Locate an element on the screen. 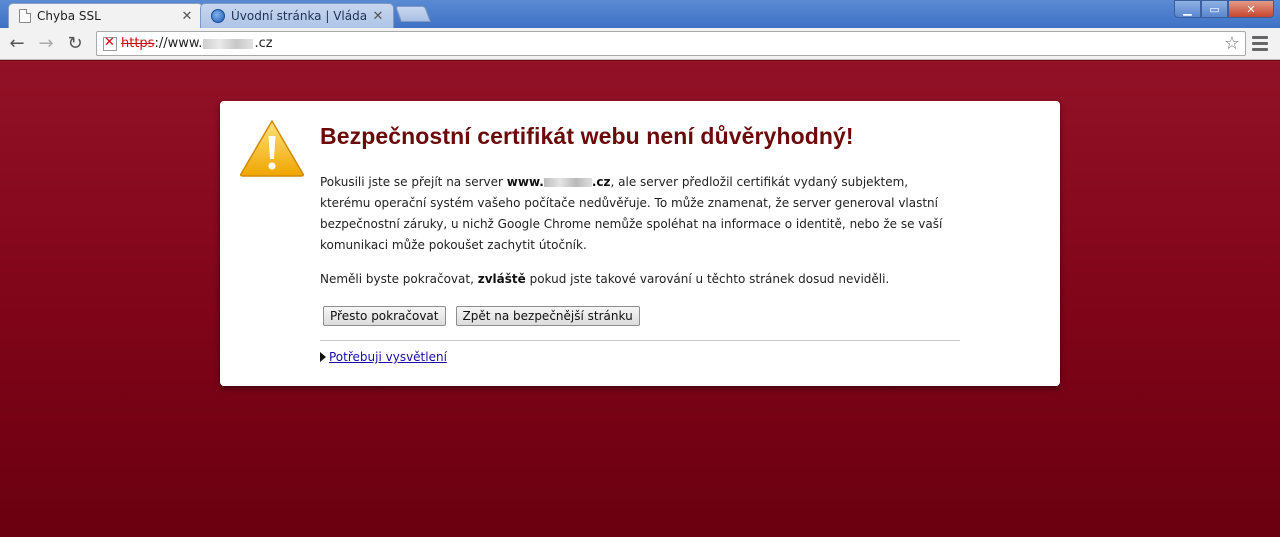  reload-button: ↻ is located at coordinates (75, 44).